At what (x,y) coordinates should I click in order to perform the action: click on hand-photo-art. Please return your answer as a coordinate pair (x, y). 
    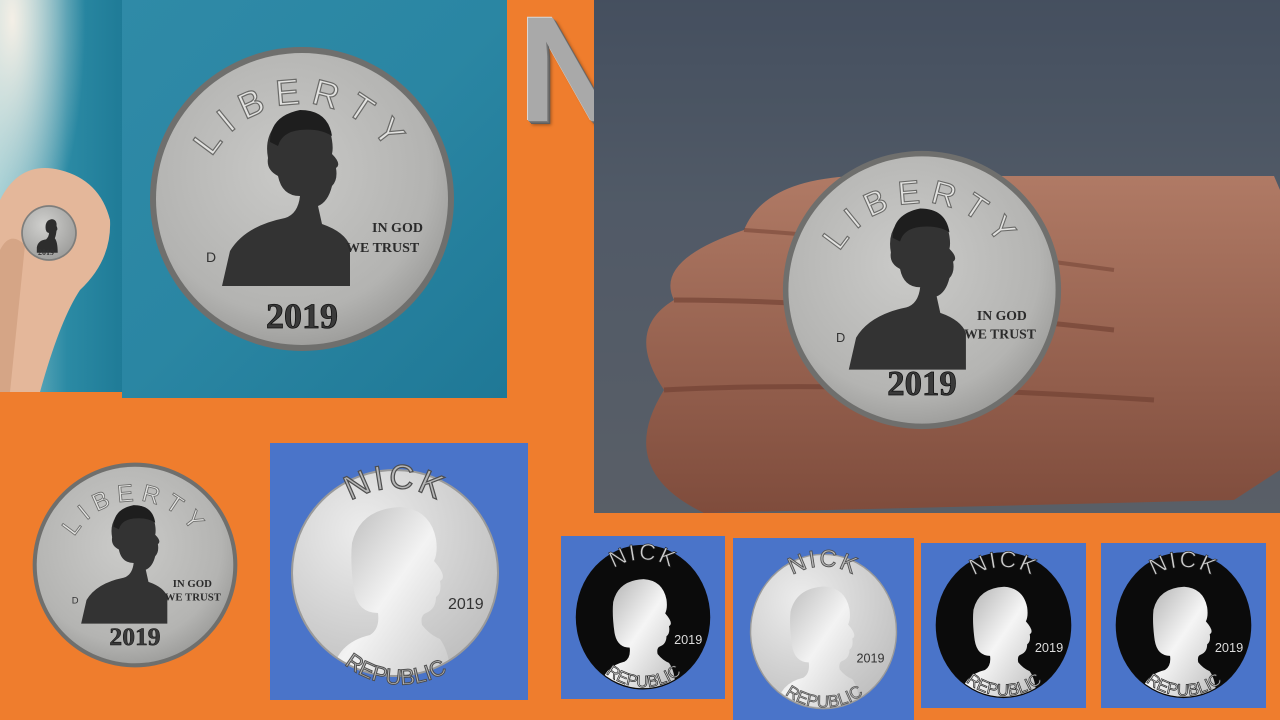
    Looking at the image, I should click on (61, 196).